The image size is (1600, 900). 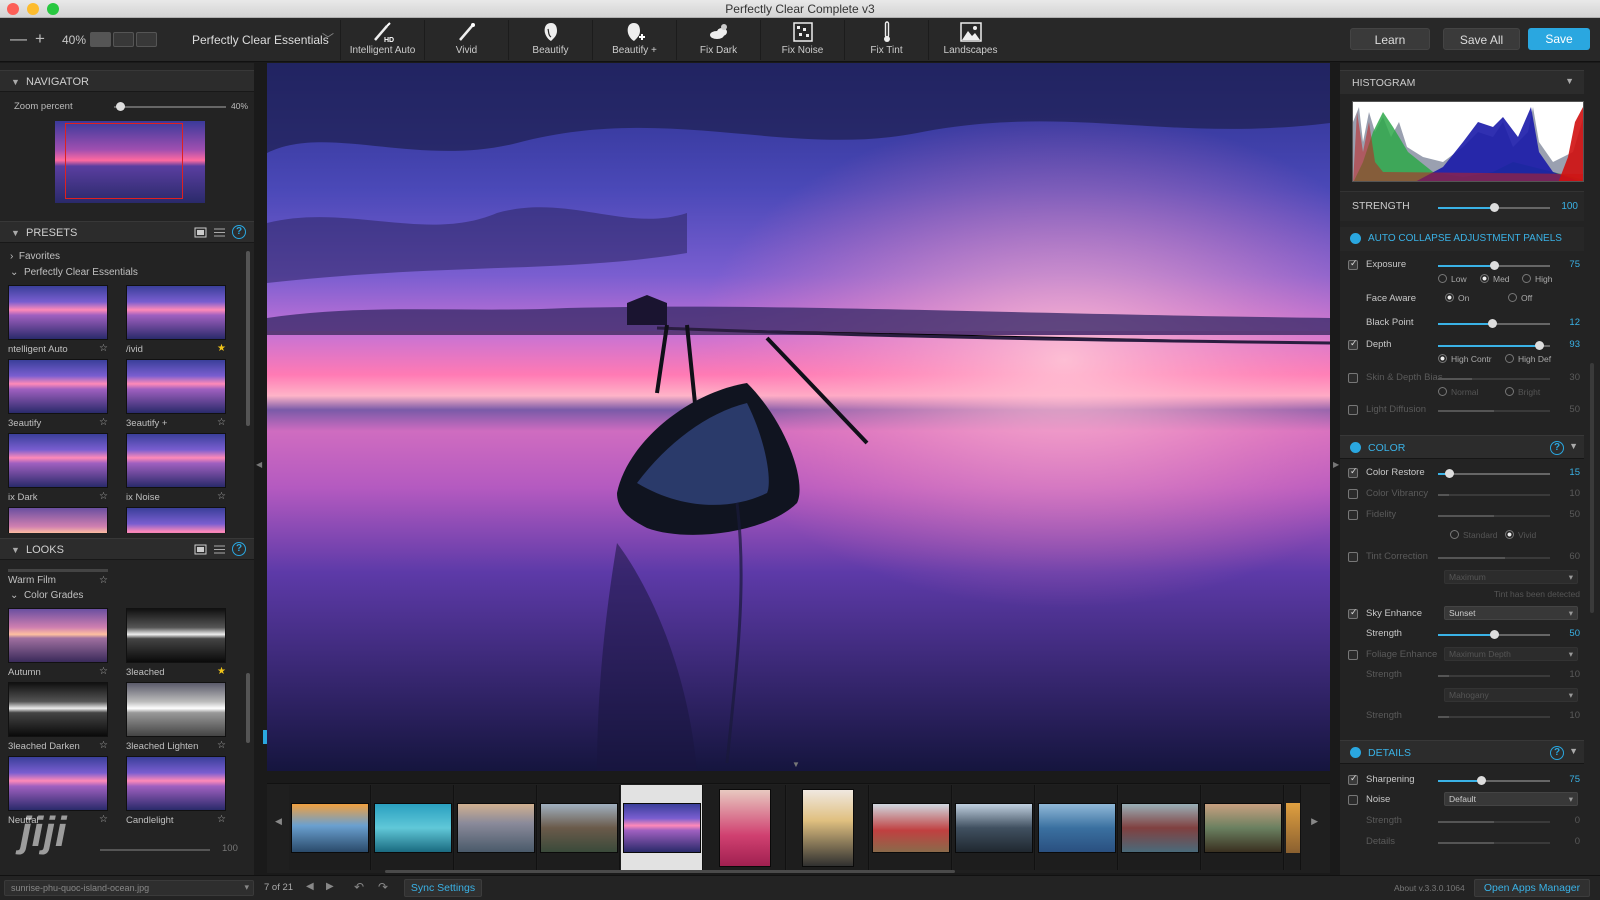 I want to click on details-enable-toggle, so click(x=1355, y=752).